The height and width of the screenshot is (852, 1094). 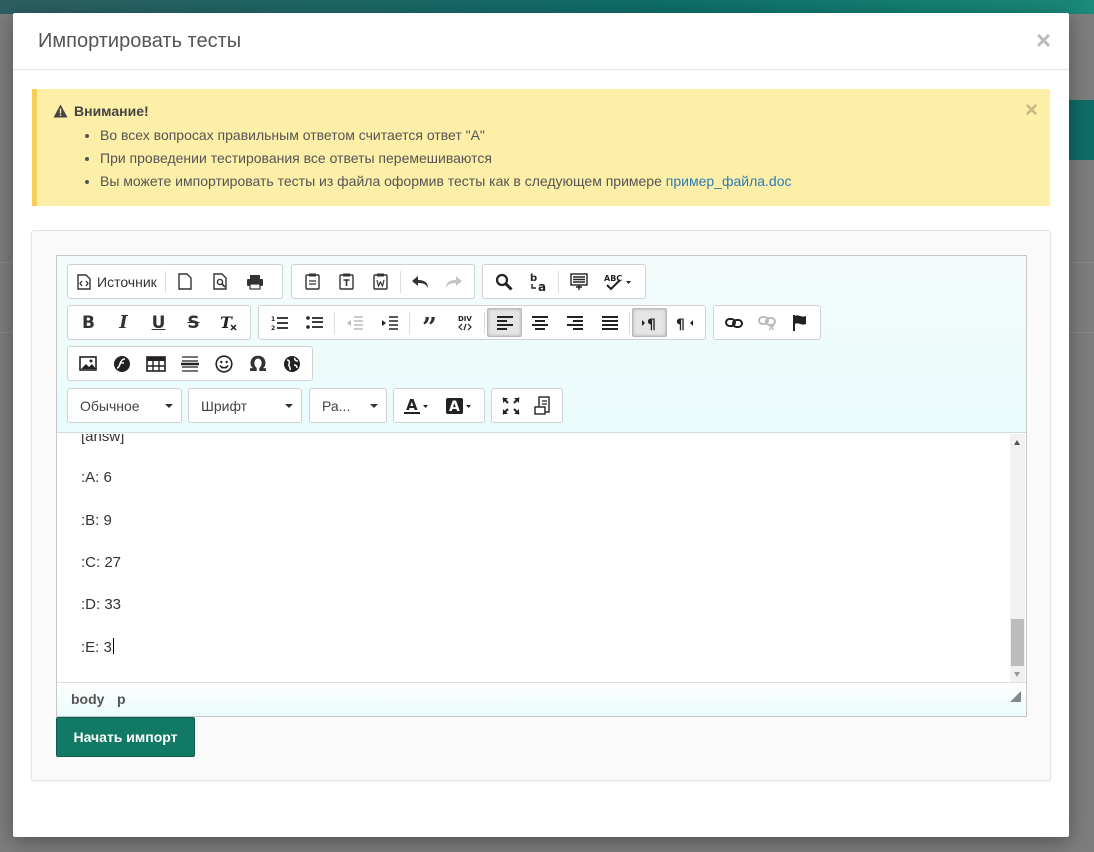 I want to click on flag-icon, so click(x=800, y=323).